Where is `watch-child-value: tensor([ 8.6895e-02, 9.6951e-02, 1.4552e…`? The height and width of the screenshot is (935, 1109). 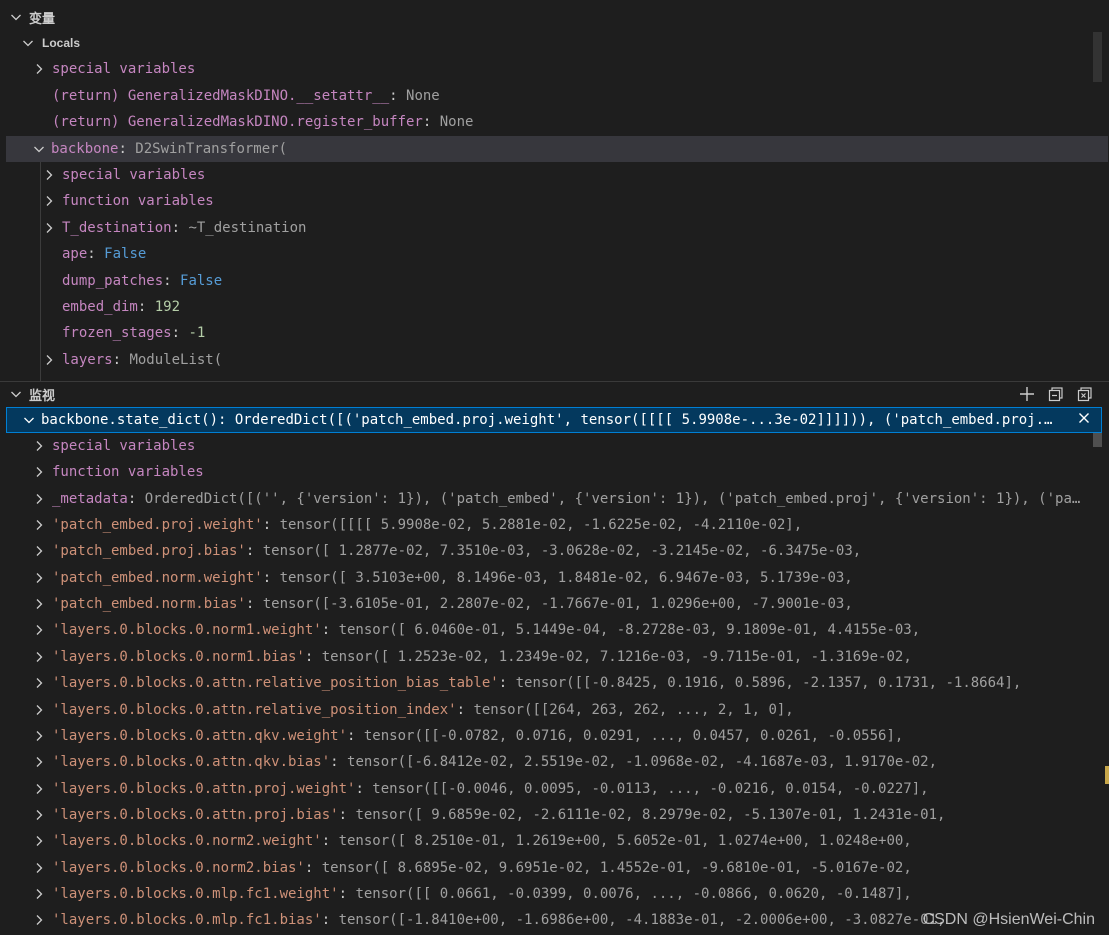 watch-child-value: tensor([ 8.6895e-02, 9.6951e-02, 1.4552e… is located at coordinates (616, 868).